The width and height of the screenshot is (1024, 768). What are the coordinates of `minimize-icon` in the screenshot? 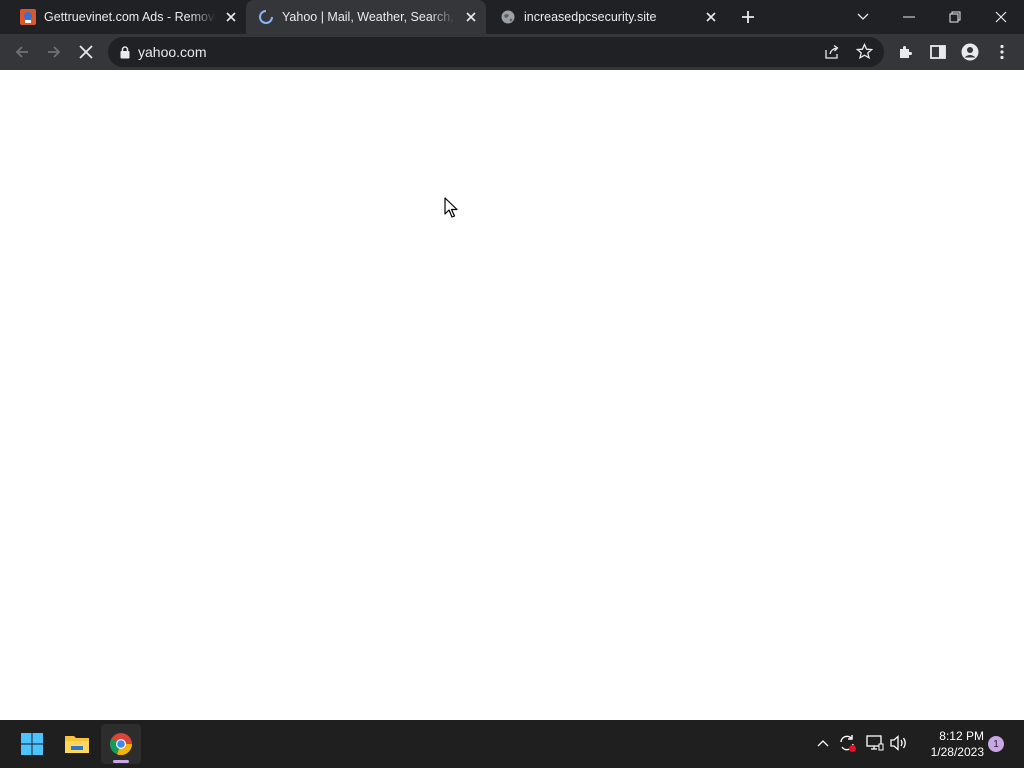 It's located at (909, 17).